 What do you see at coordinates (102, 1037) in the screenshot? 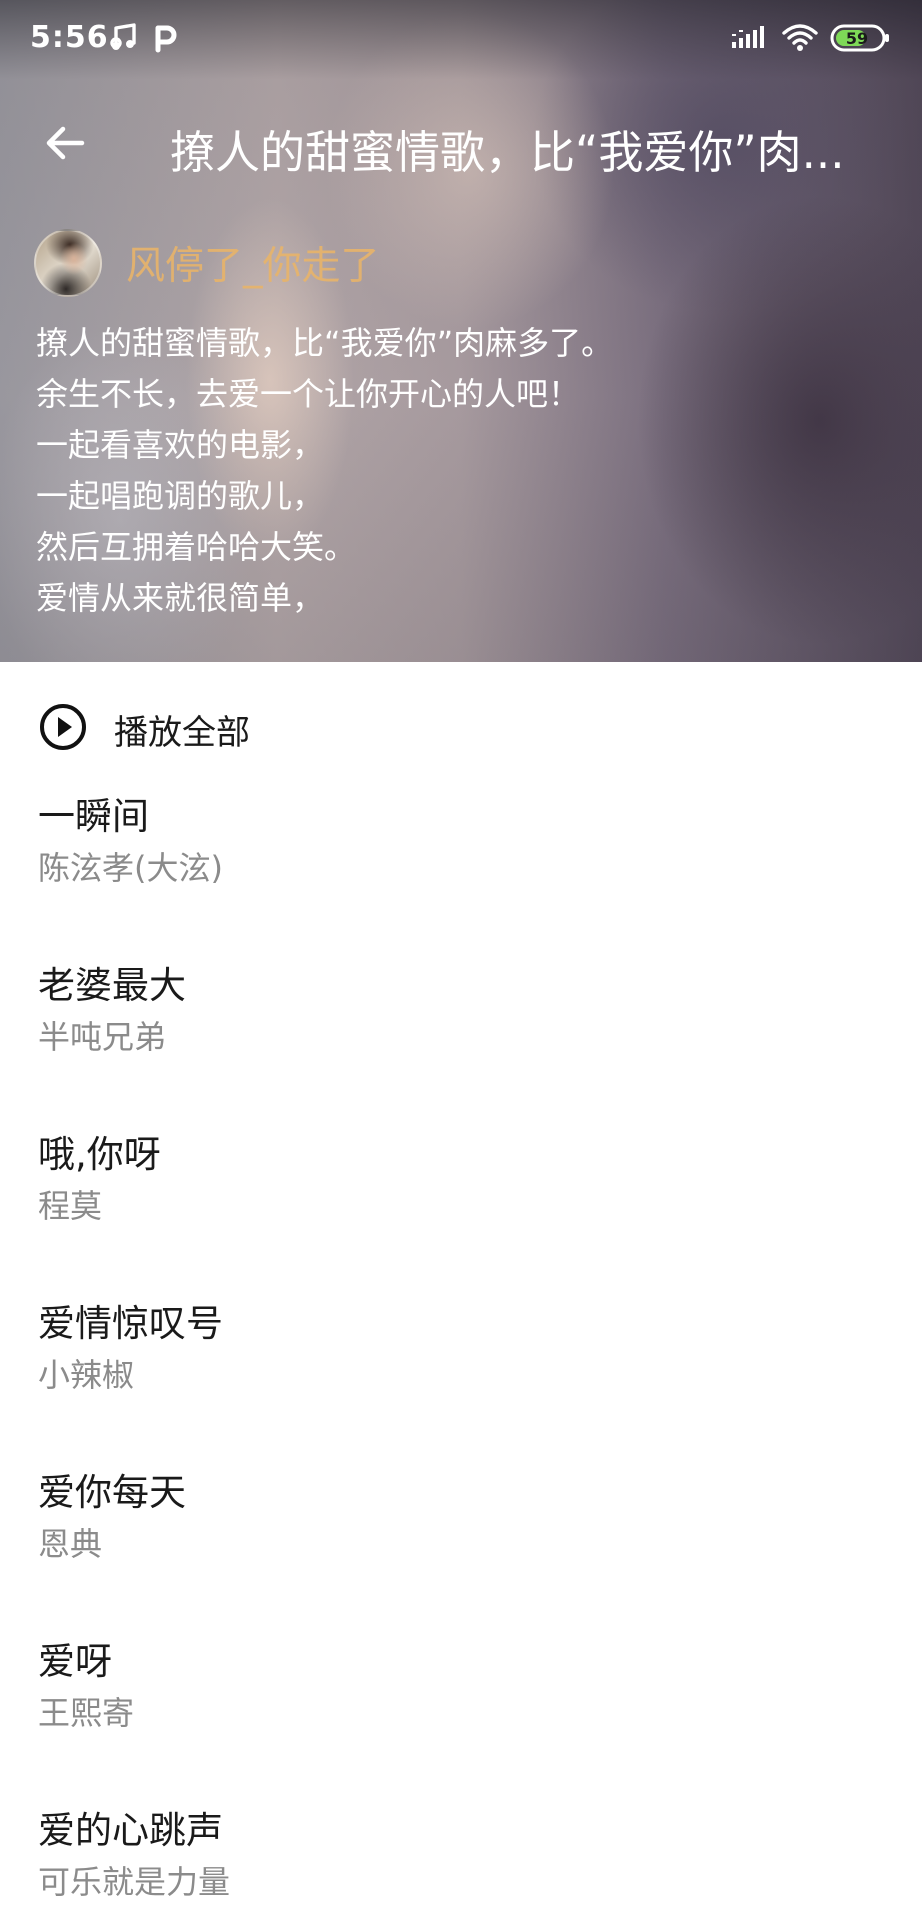
I see `song-artist: 半吨兄弟` at bounding box center [102, 1037].